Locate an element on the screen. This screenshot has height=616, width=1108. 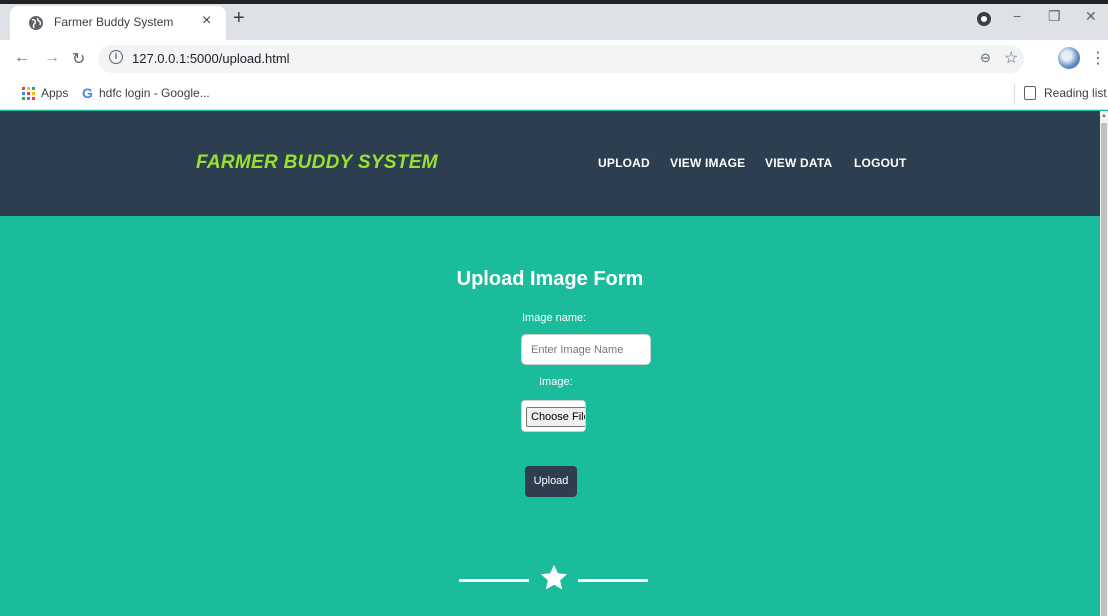
image-label: Image: is located at coordinates (556, 382).